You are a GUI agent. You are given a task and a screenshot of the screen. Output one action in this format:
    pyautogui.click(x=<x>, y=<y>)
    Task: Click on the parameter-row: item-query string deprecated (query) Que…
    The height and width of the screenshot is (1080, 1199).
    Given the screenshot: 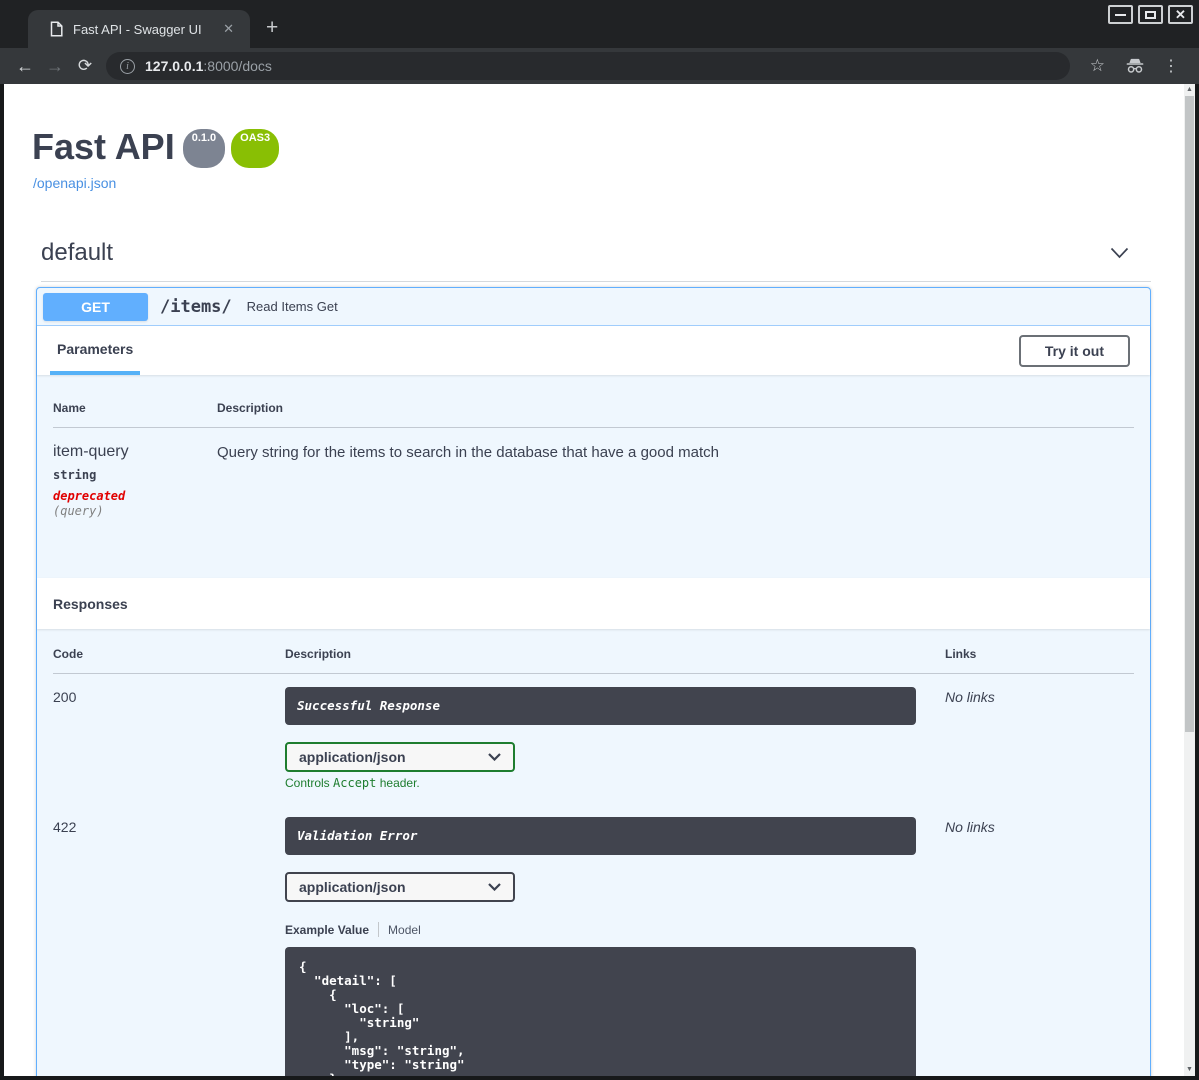 What is the action you would take?
    pyautogui.click(x=593, y=503)
    